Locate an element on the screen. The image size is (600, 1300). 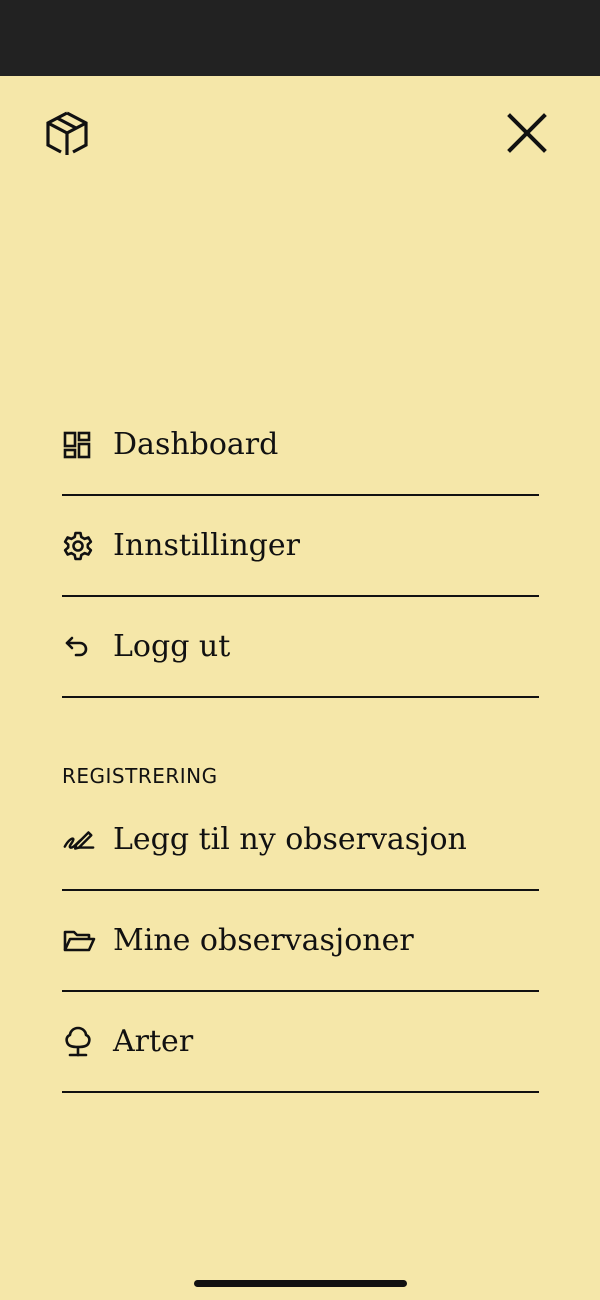
menu-item-label: Logg ut is located at coordinates (172, 646).